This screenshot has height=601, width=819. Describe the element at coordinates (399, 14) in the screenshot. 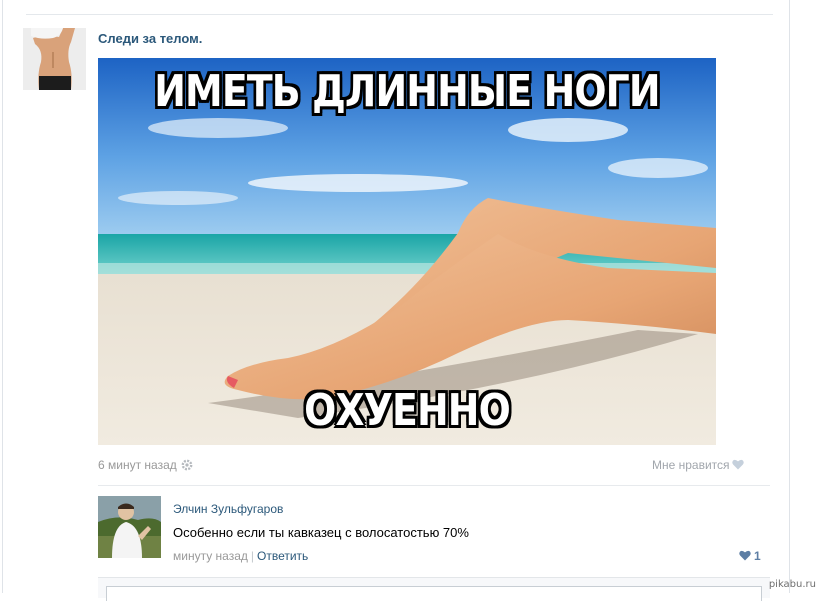

I see `top-divider` at that location.